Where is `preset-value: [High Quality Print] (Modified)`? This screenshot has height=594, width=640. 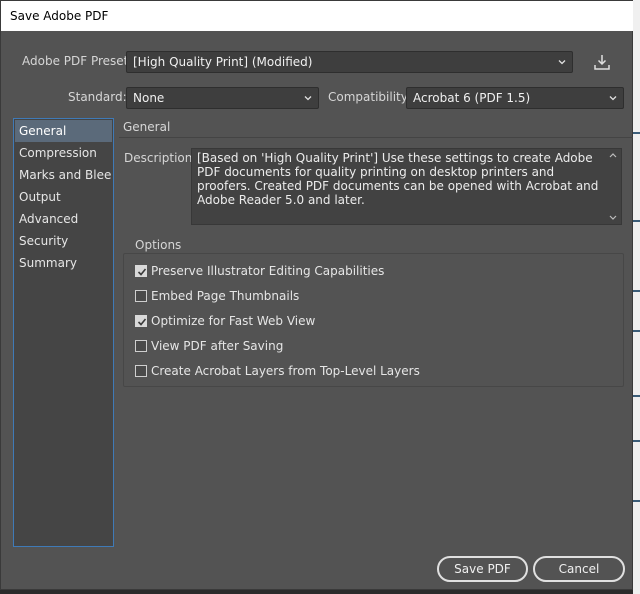 preset-value: [High Quality Print] (Modified) is located at coordinates (223, 62).